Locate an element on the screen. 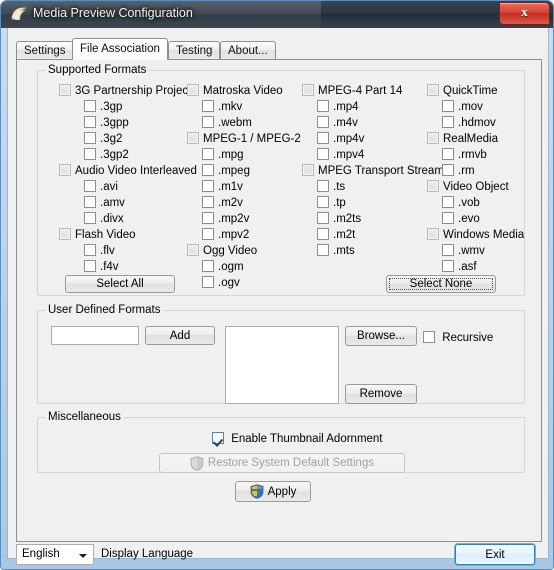  checkbox-rm: .rm is located at coordinates (458, 171).